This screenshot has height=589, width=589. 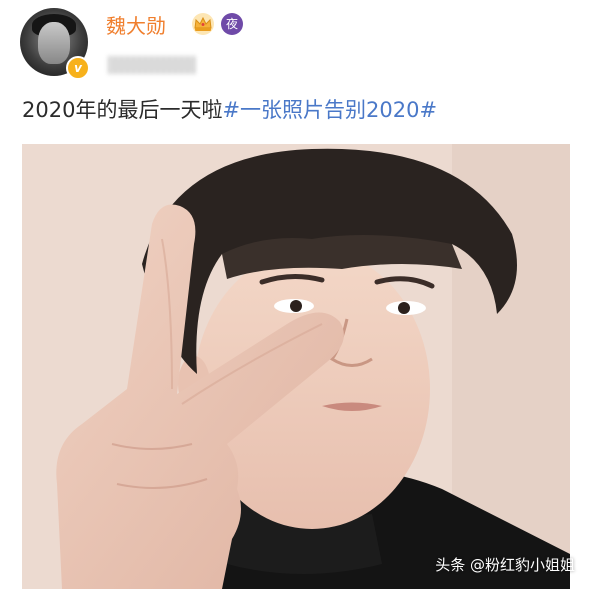 I want to click on blurred-timestamp, so click(x=152, y=65).